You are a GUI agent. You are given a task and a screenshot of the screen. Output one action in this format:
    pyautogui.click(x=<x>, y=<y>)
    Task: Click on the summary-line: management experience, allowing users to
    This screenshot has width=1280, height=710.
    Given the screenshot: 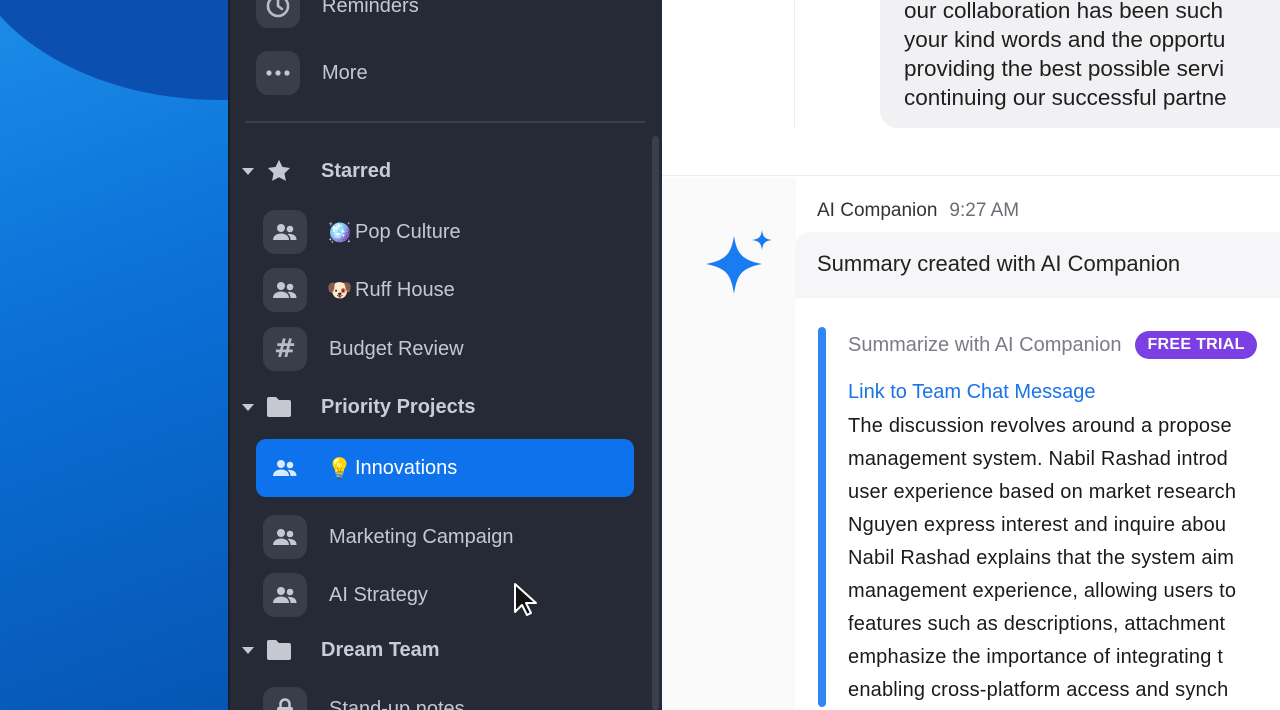 What is the action you would take?
    pyautogui.click(x=1042, y=591)
    